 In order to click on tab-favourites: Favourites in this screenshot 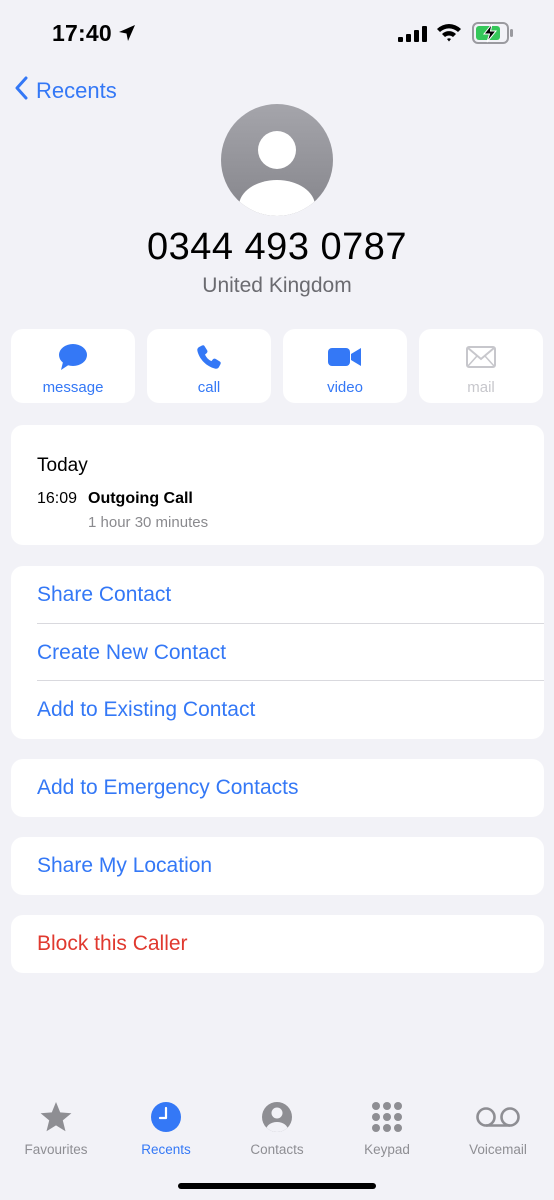, I will do `click(56, 1123)`.